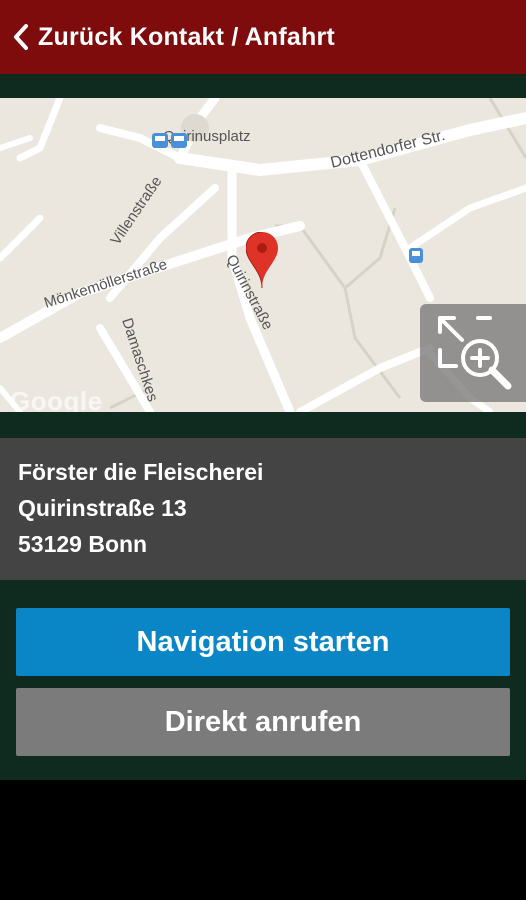 The image size is (526, 900). Describe the element at coordinates (102, 508) in the screenshot. I see `street-address: Quirinstraße 13` at that location.